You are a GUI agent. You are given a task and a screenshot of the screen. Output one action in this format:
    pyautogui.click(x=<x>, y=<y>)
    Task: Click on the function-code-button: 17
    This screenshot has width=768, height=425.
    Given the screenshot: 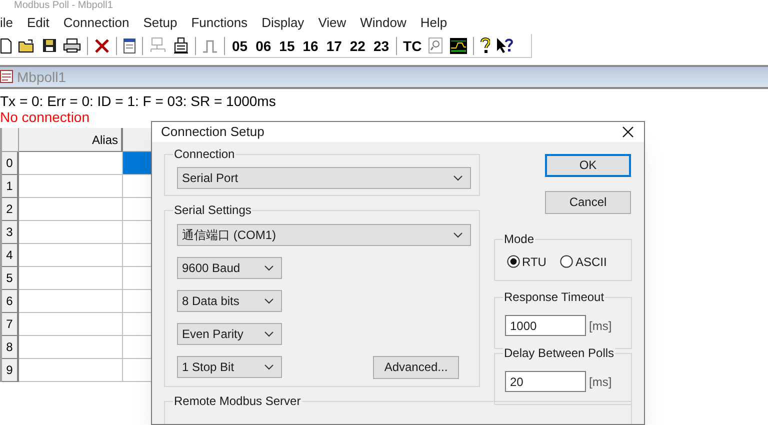 What is the action you would take?
    pyautogui.click(x=334, y=46)
    